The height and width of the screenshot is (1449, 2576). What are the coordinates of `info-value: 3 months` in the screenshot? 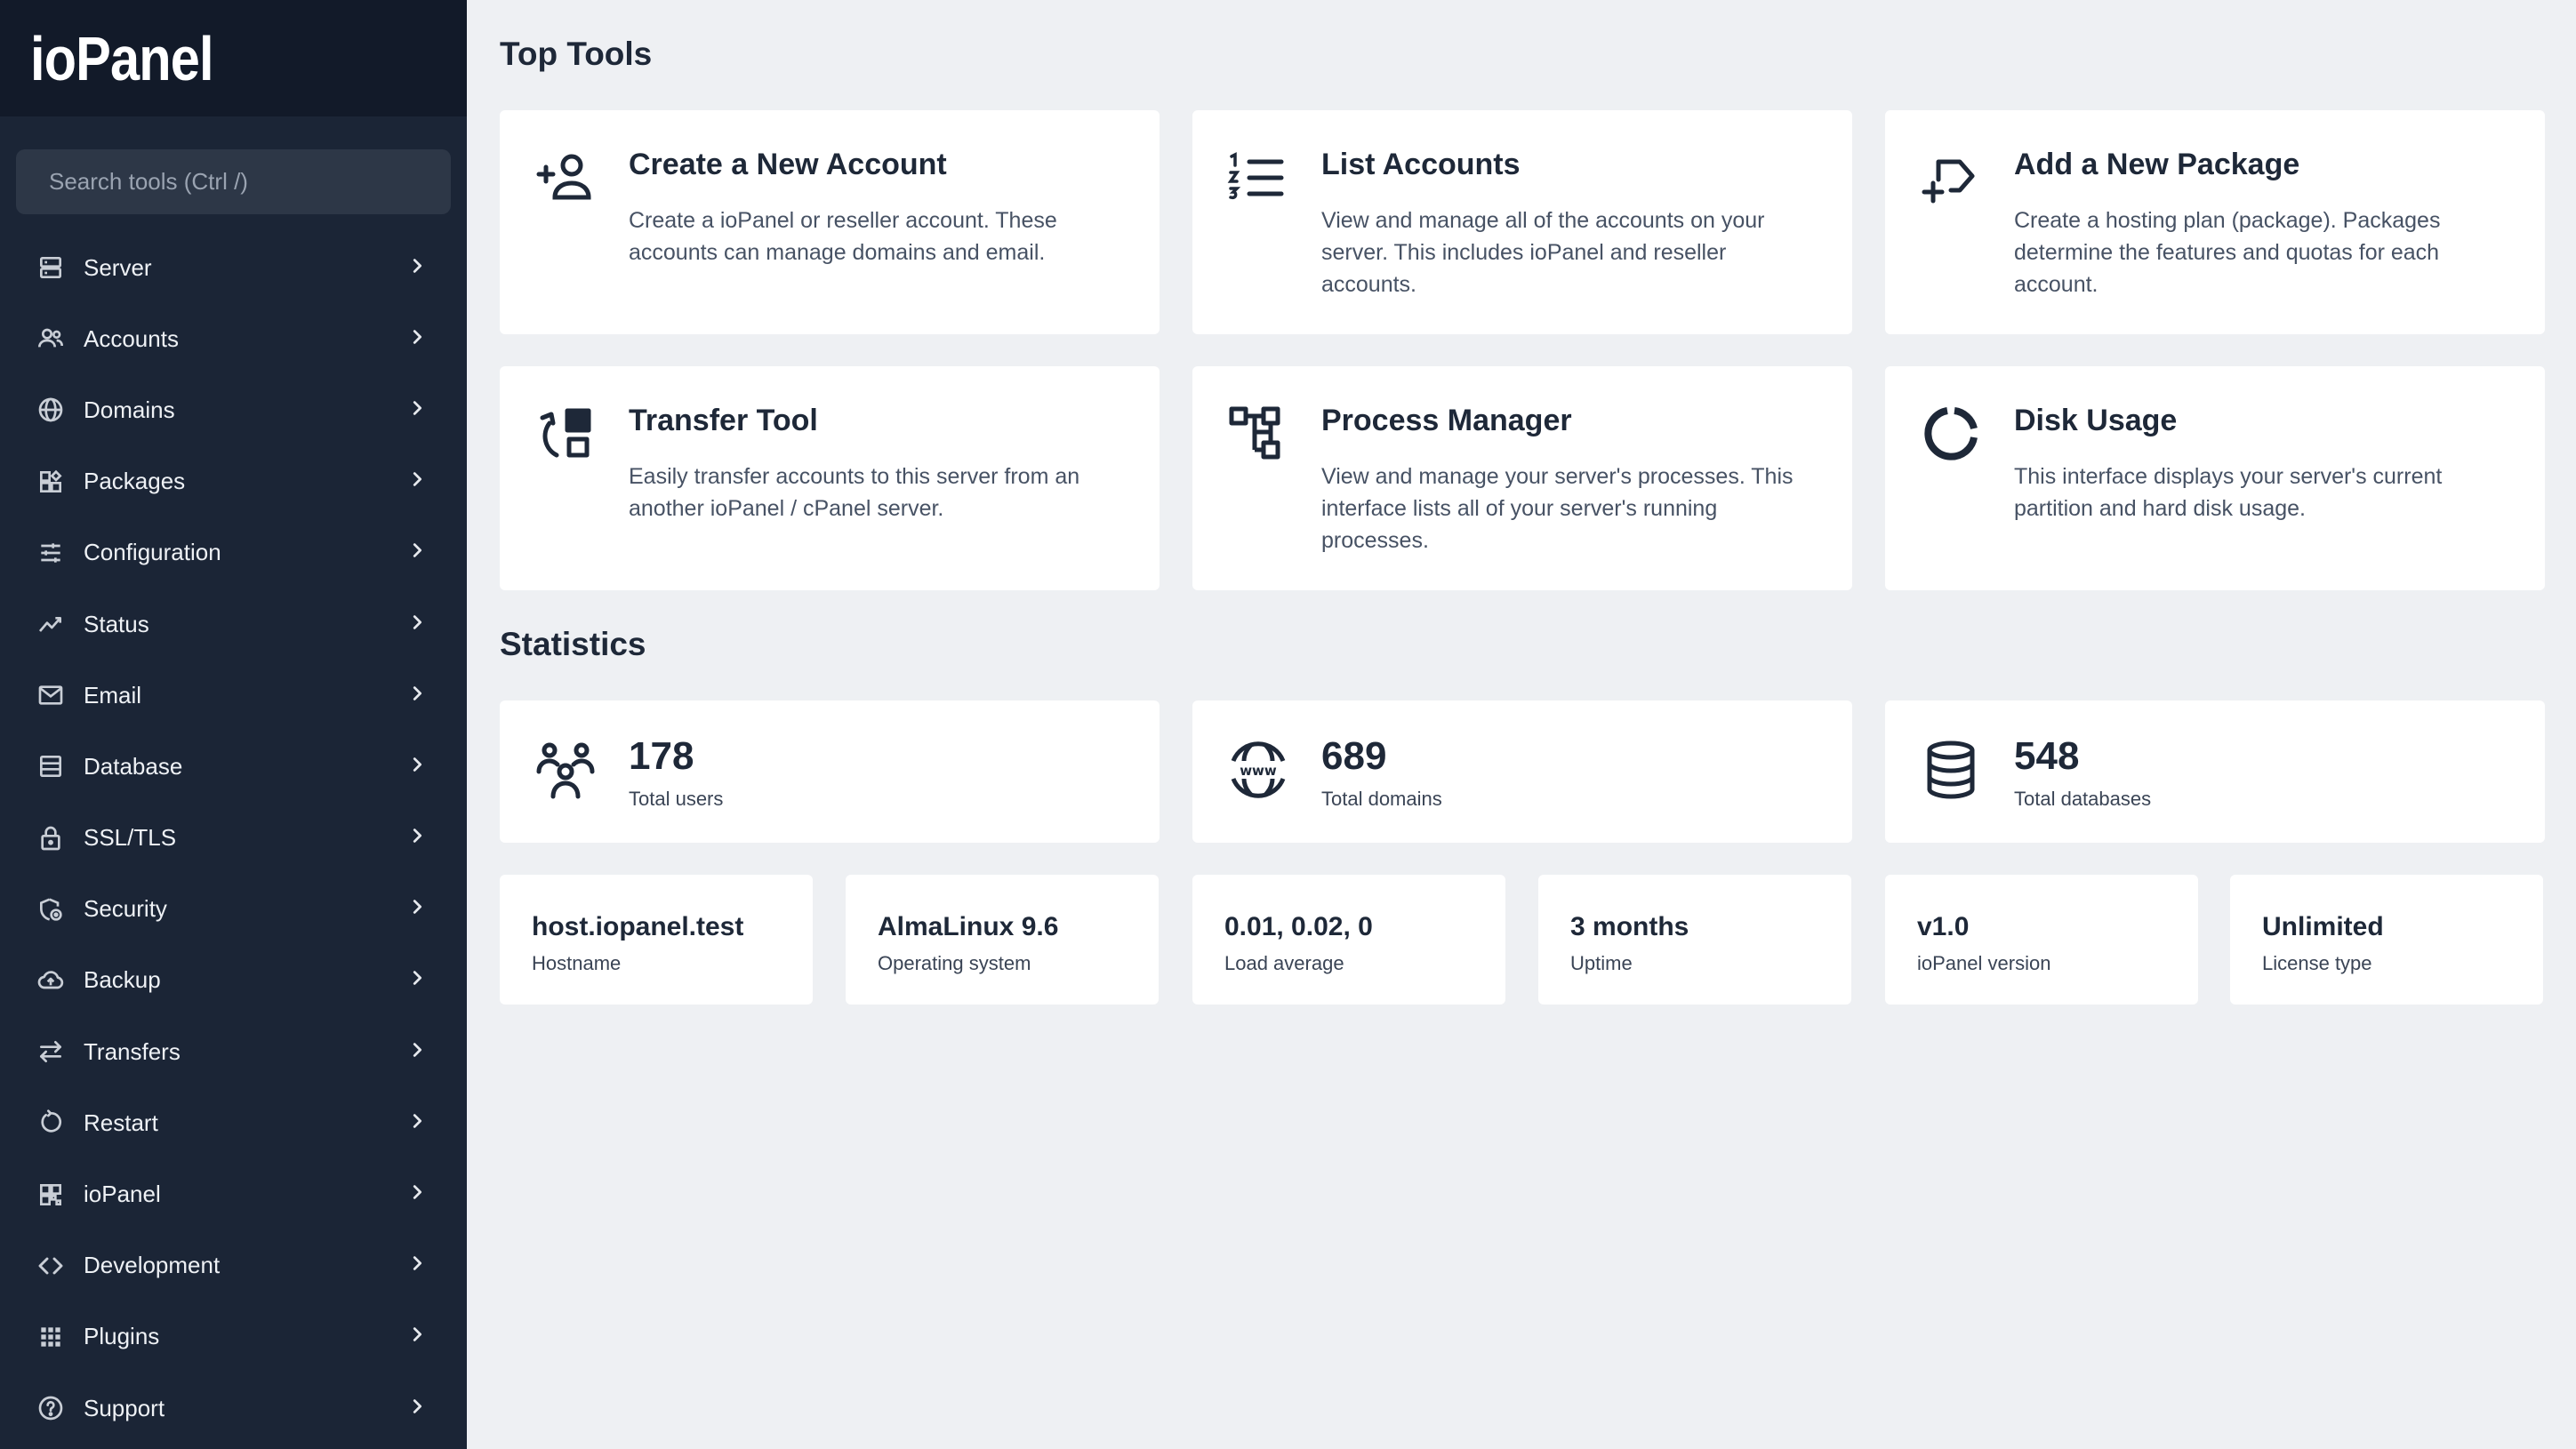 It's located at (1629, 926).